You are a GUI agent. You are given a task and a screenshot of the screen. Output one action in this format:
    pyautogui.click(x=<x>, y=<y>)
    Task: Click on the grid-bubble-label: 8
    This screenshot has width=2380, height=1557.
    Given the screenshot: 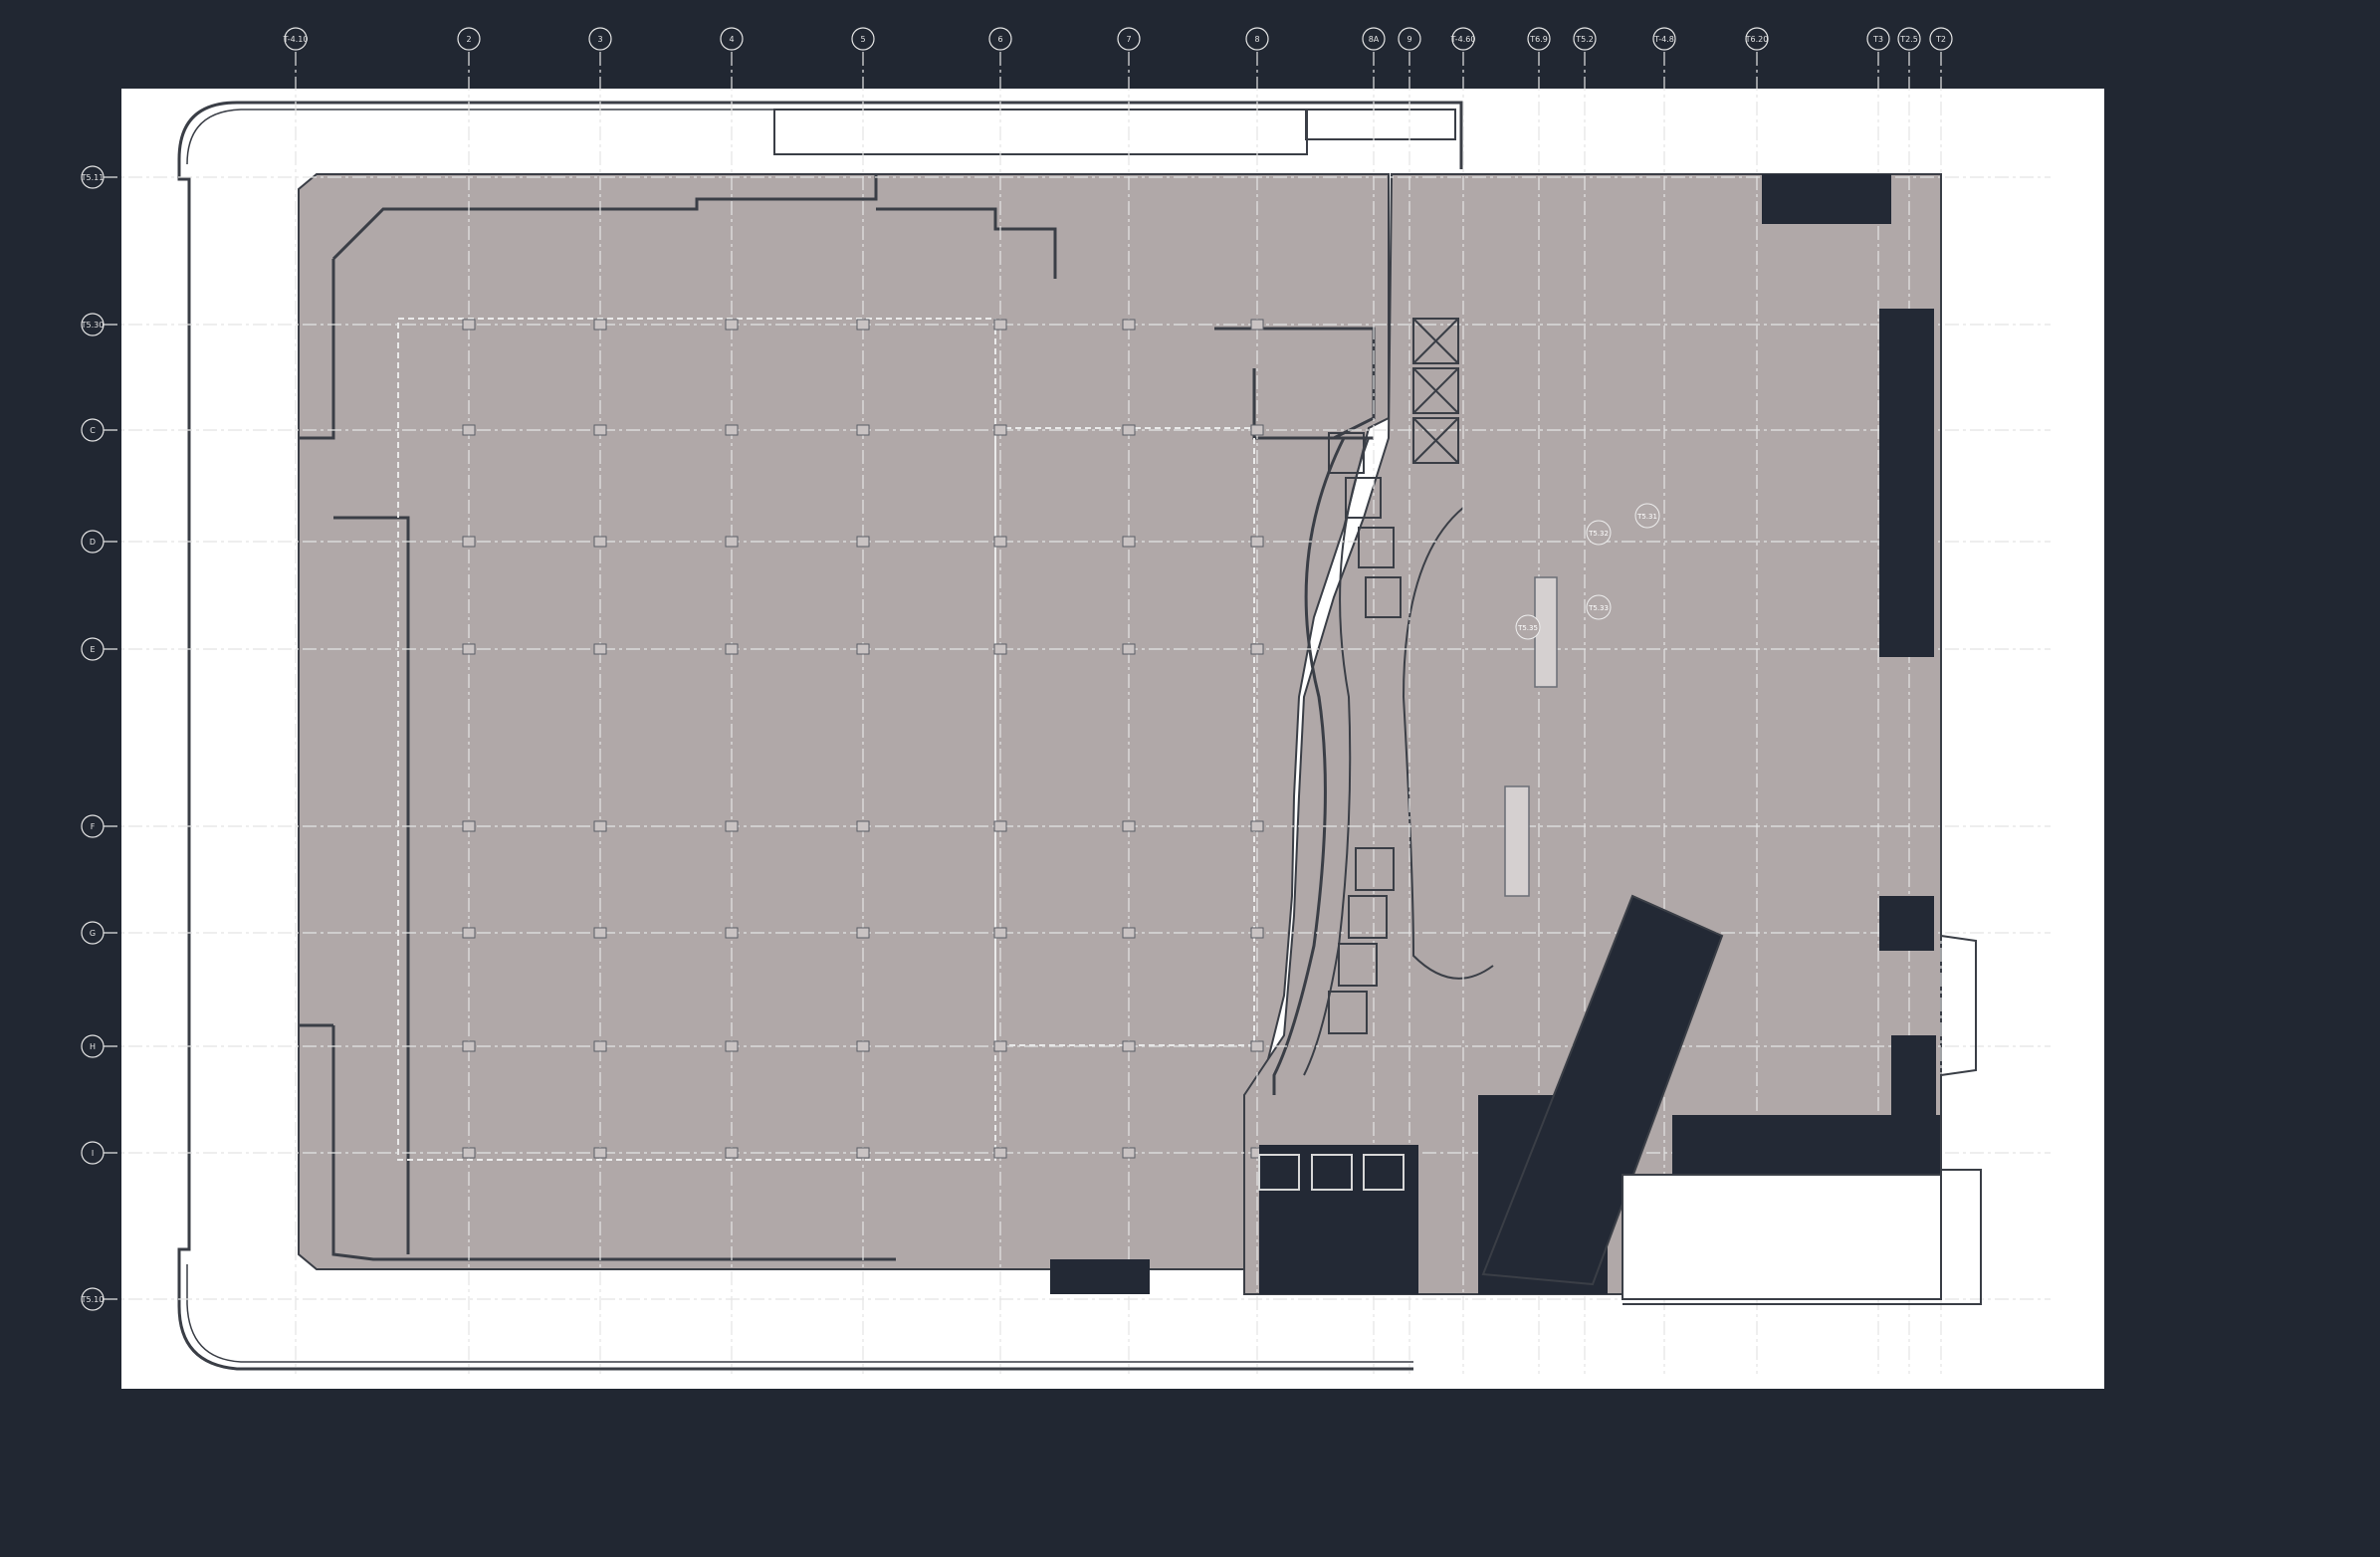 What is the action you would take?
    pyautogui.click(x=1257, y=39)
    